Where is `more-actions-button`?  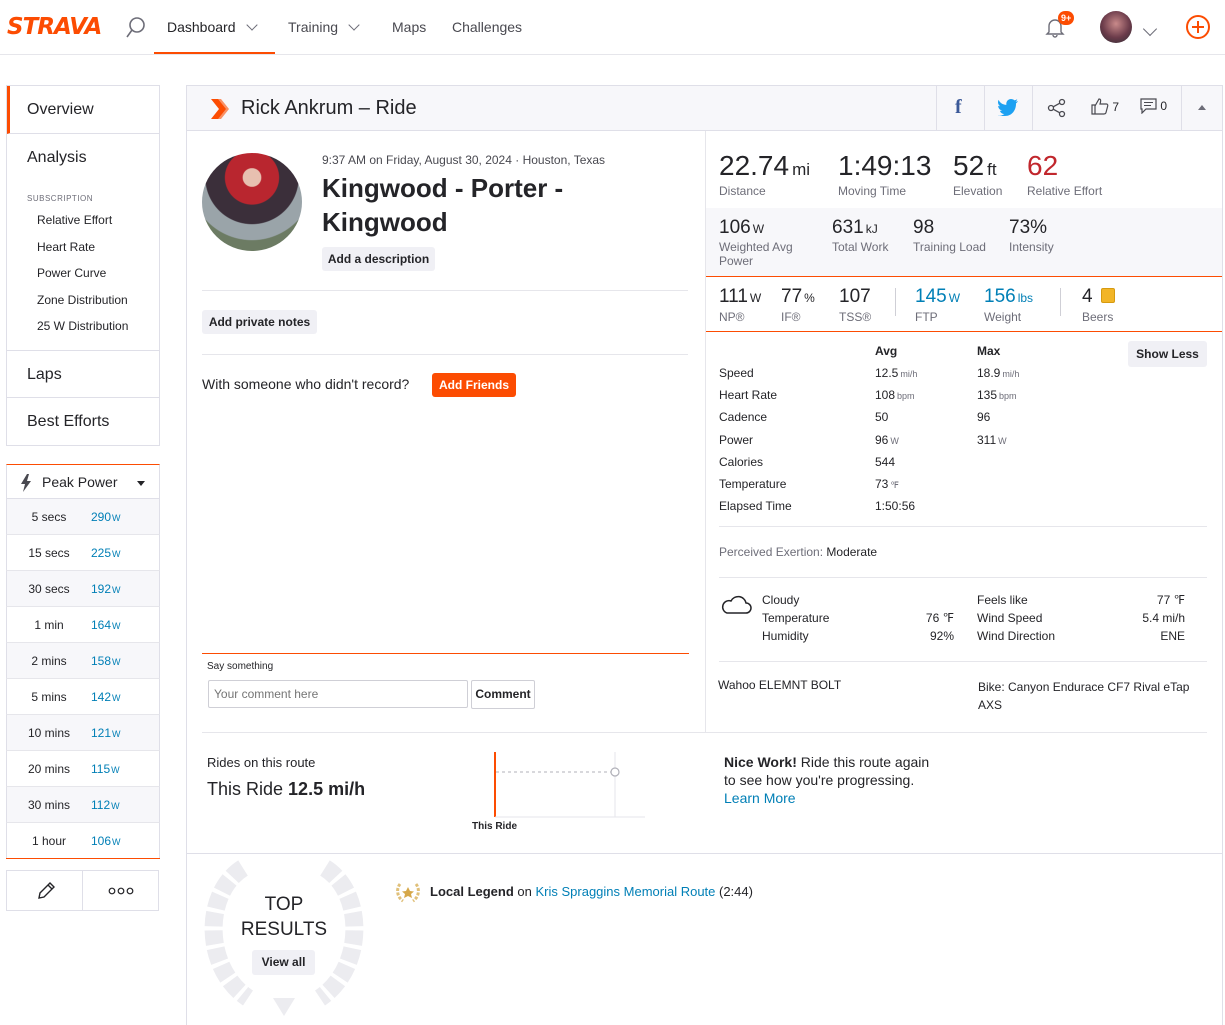
more-actions-button is located at coordinates (120, 890).